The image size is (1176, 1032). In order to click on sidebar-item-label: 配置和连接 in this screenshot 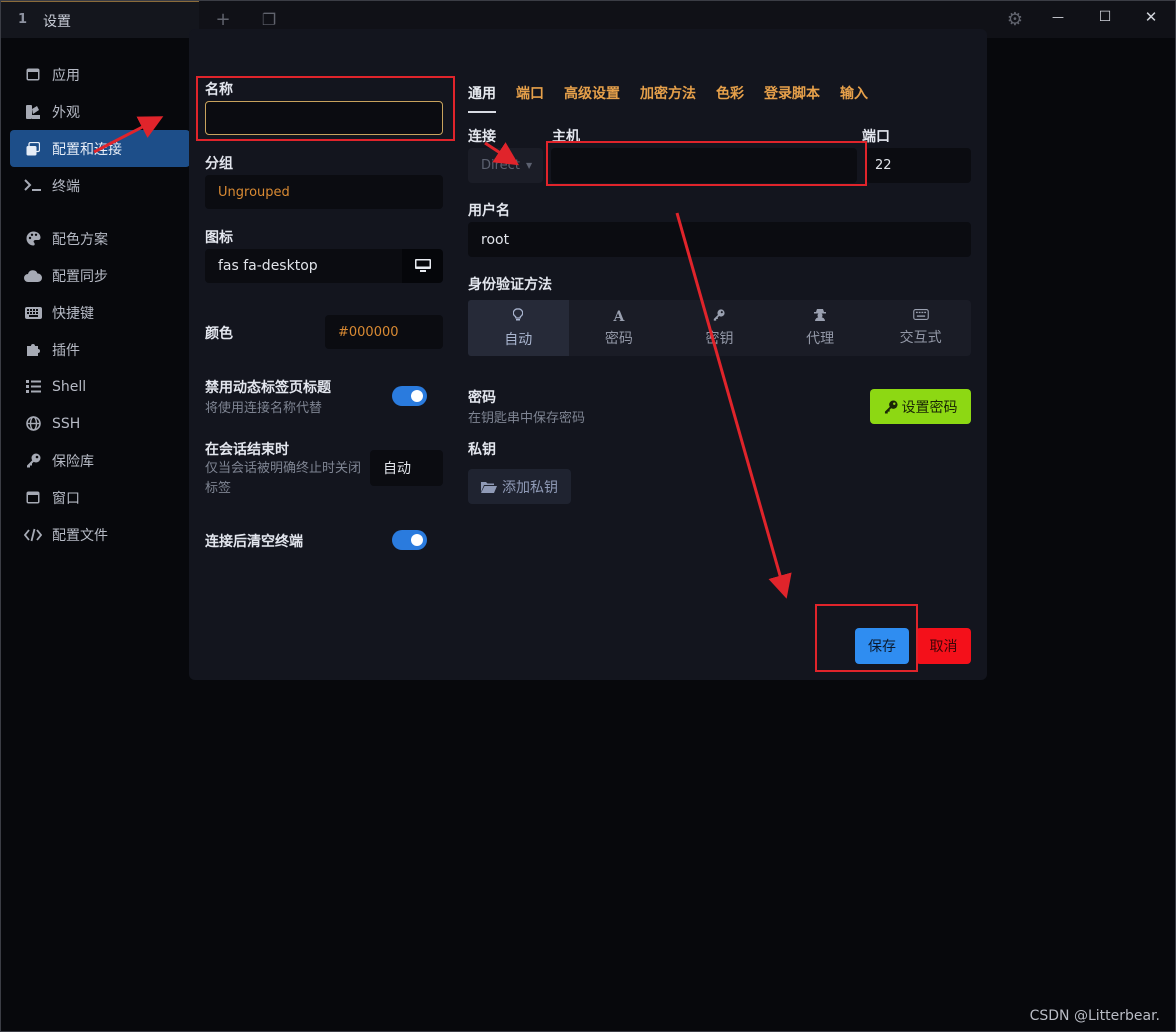, I will do `click(87, 149)`.